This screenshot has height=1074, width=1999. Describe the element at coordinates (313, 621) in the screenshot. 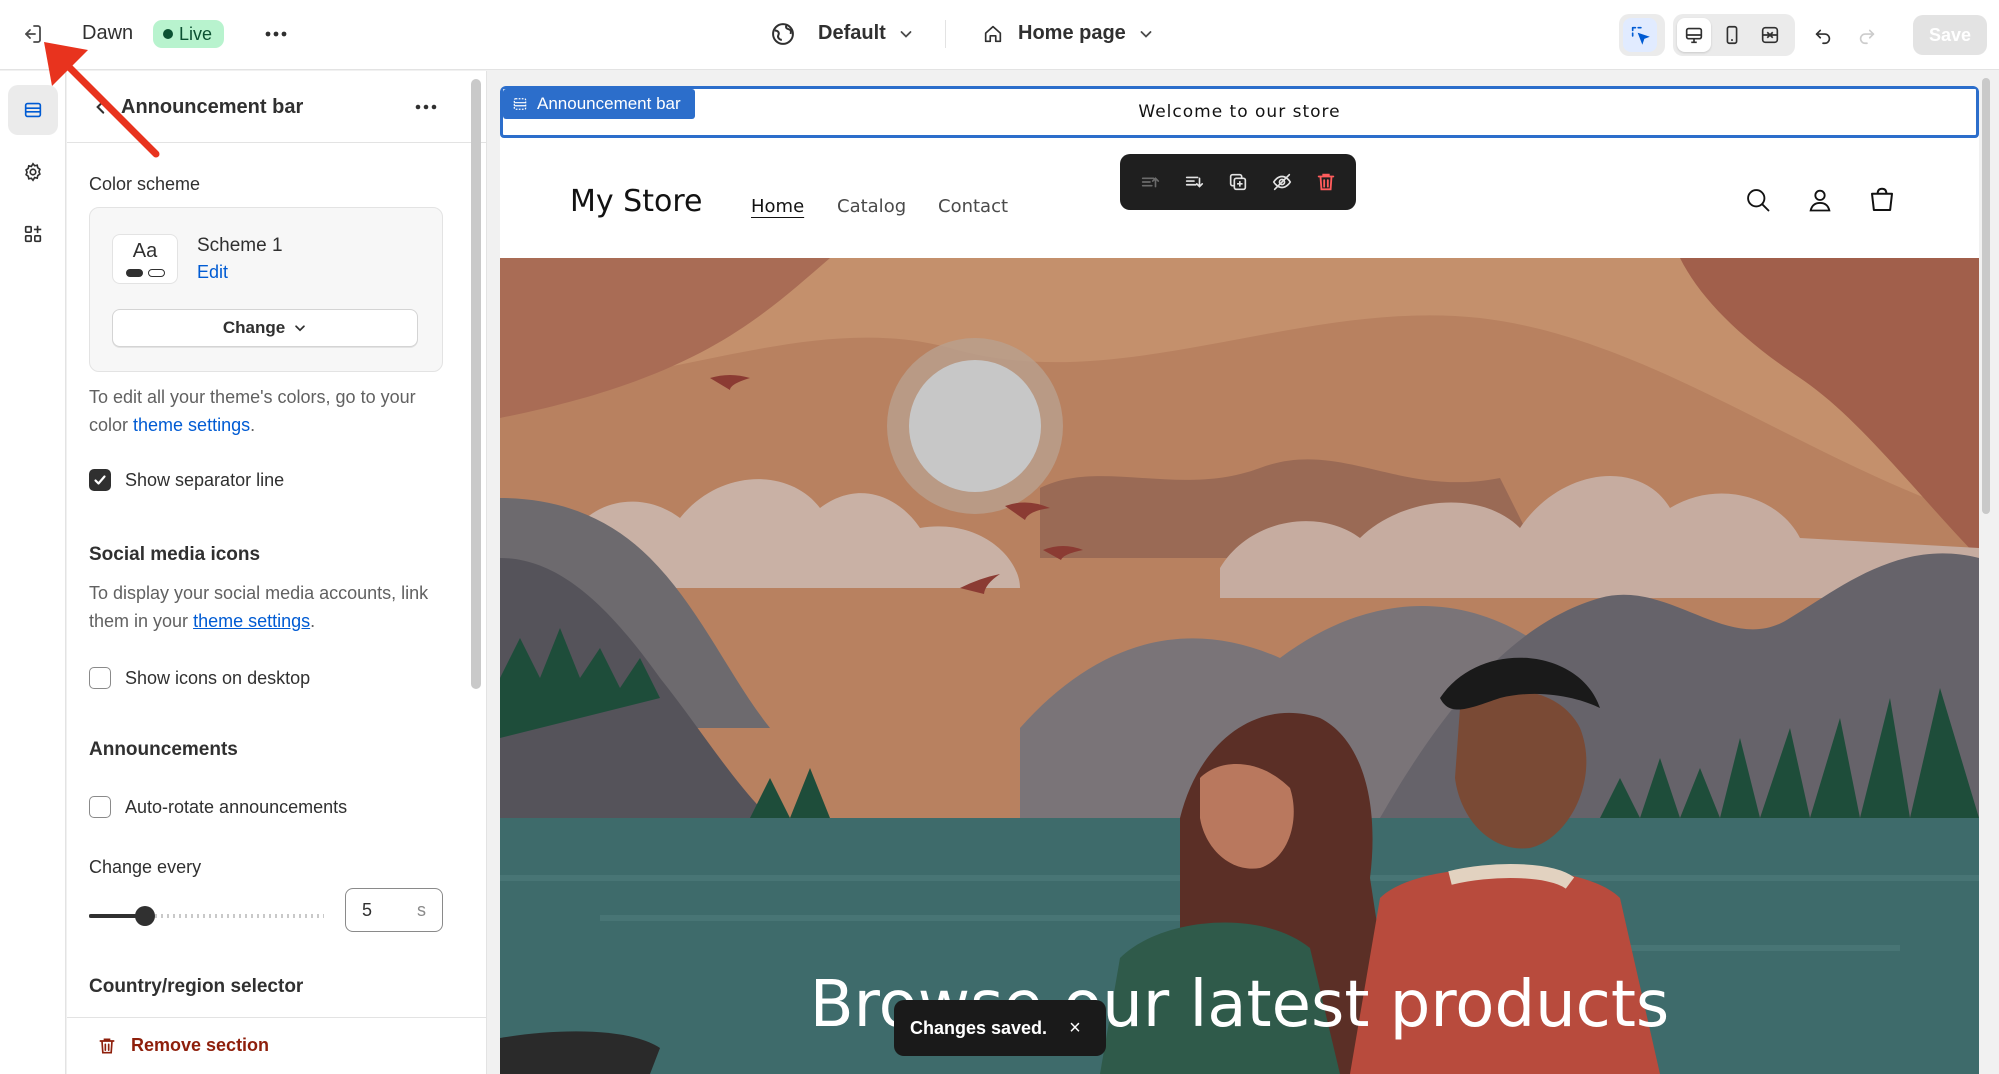

I see `social-help-suffix: .` at that location.